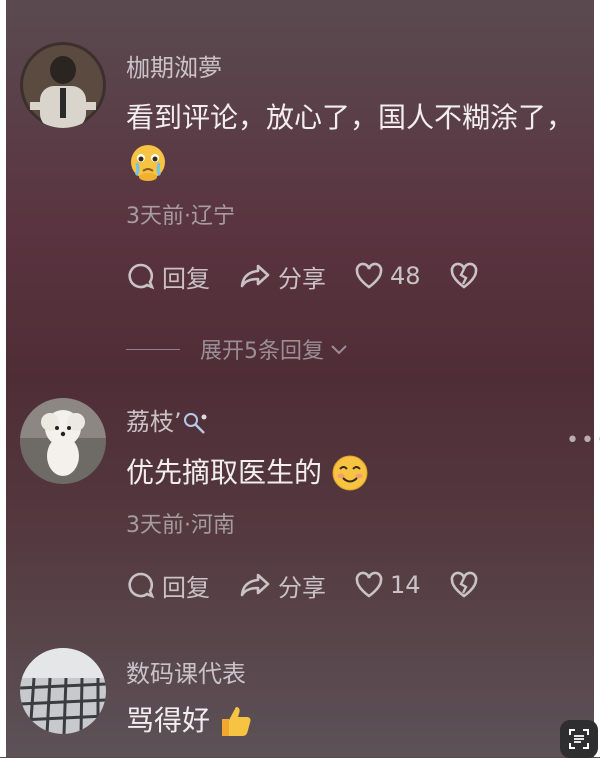 The image size is (600, 758). I want to click on like-button: 48, so click(387, 276).